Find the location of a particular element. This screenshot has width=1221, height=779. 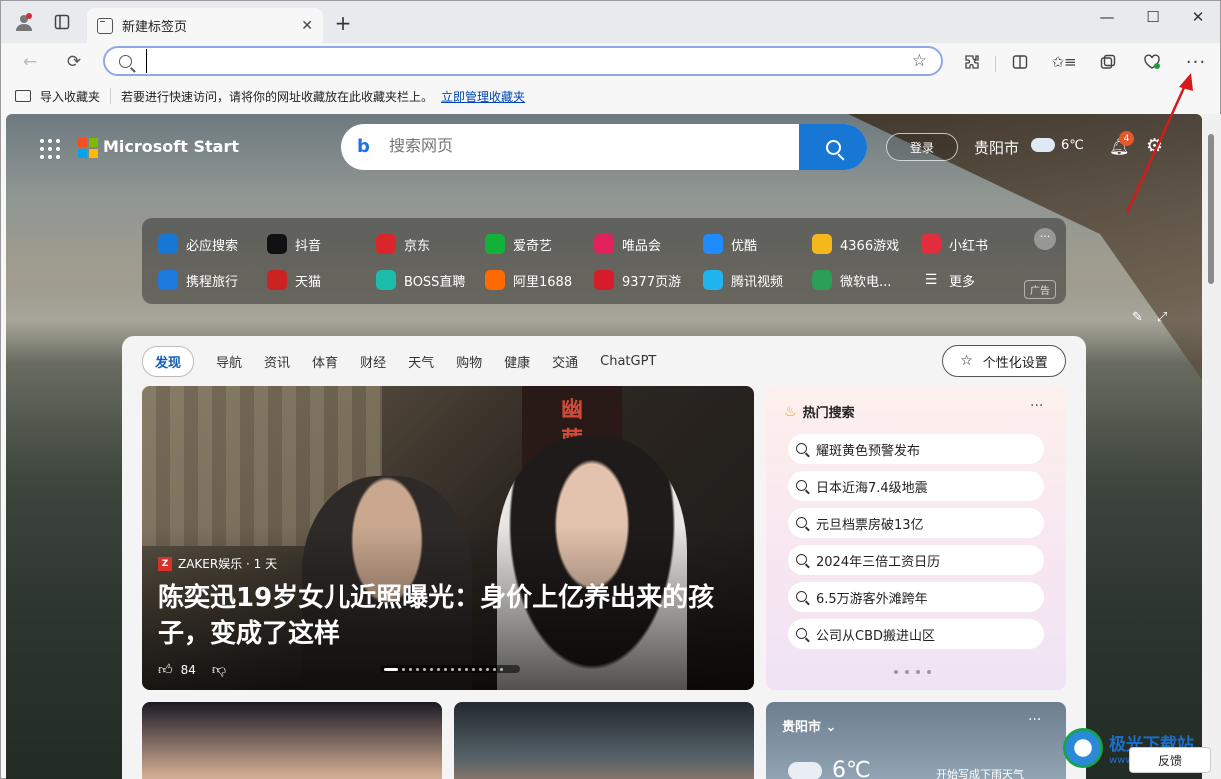

hot-search-more-icon: ··· is located at coordinates (1036, 406).